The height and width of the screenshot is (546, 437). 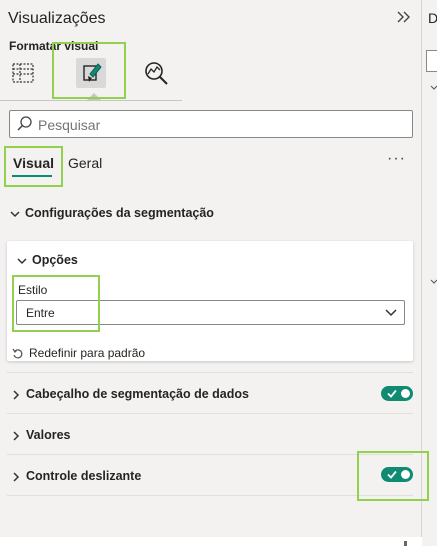 What do you see at coordinates (210, 312) in the screenshot?
I see `style-dropdown: Entre` at bounding box center [210, 312].